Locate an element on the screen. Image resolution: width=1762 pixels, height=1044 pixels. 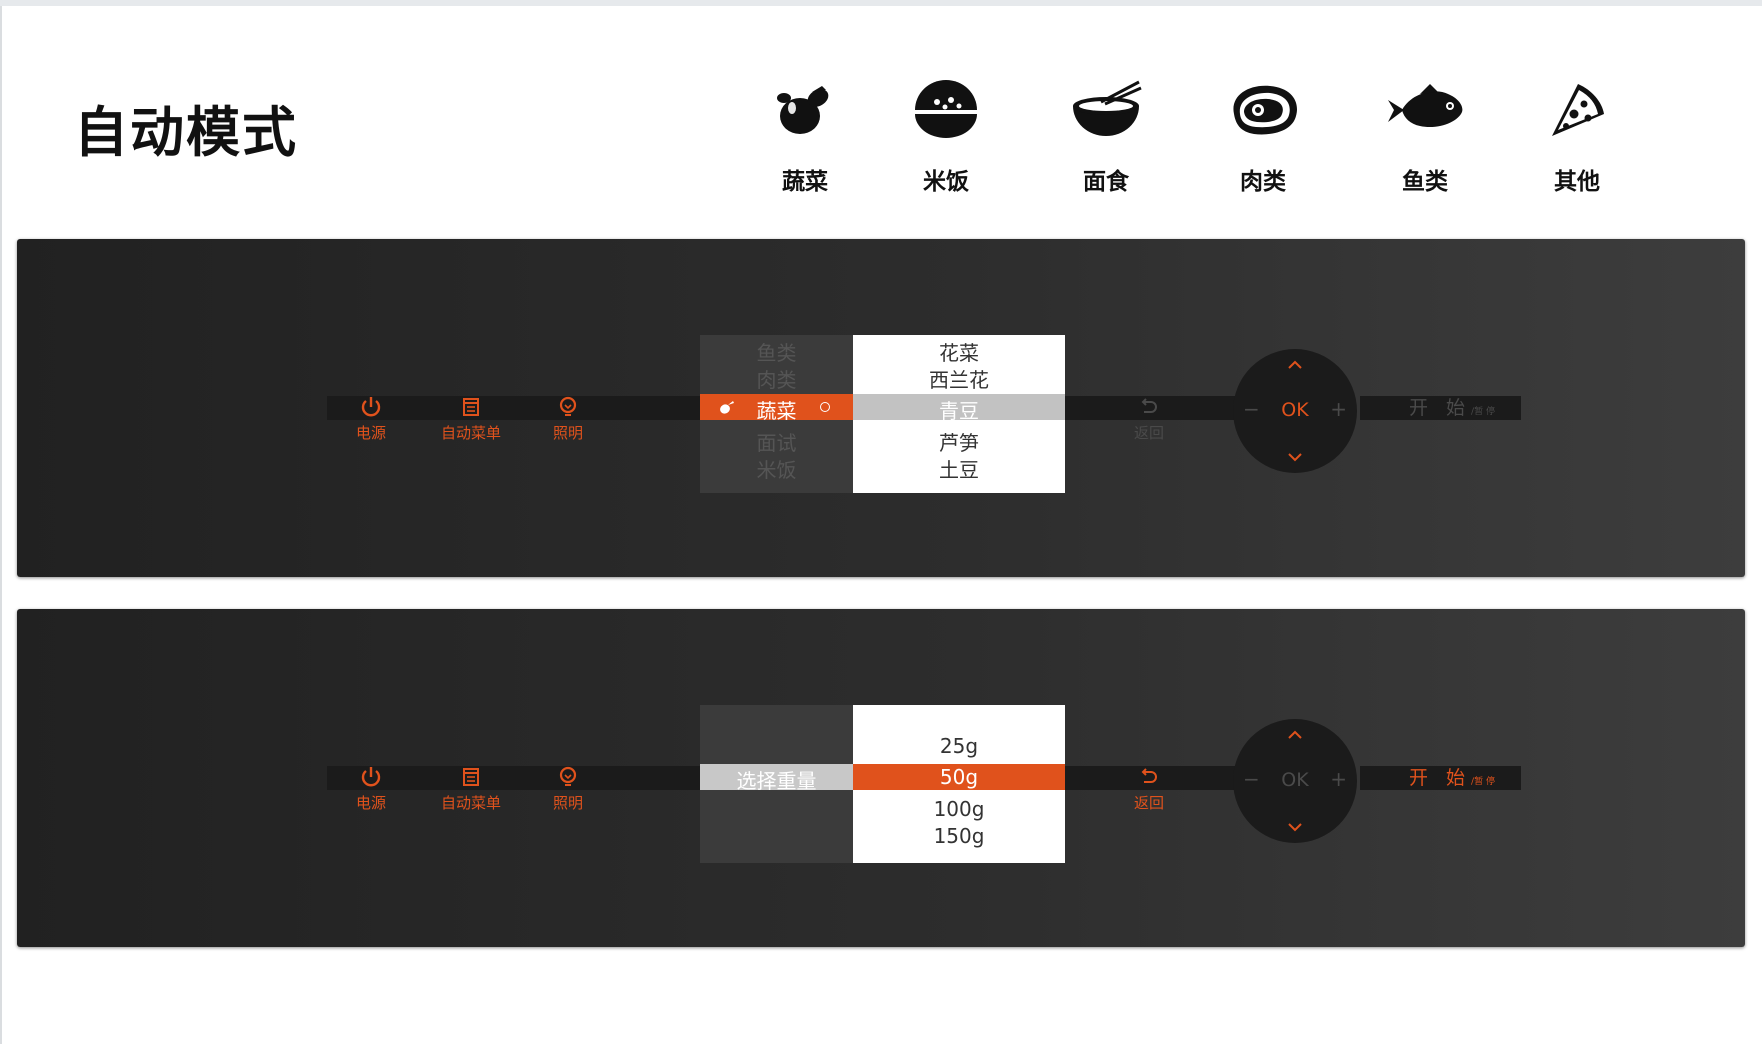
display-screen: 选择重量 25g 50g 100g 150g is located at coordinates (891, 784).